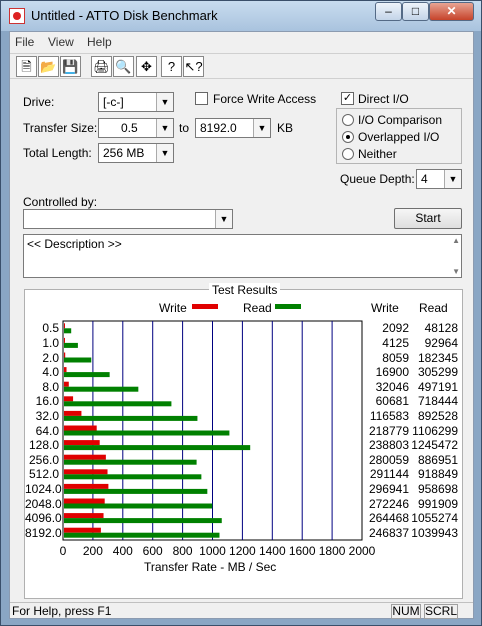 This screenshot has height=626, width=482. What do you see at coordinates (60, 128) in the screenshot?
I see `transfer-size-label: Transfer Size:` at bounding box center [60, 128].